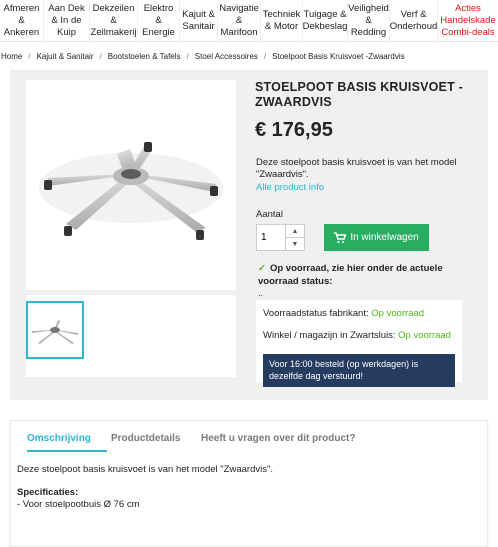  I want to click on breadcrumb-bootstoelen: Bootstoelen & Tafels, so click(144, 56).